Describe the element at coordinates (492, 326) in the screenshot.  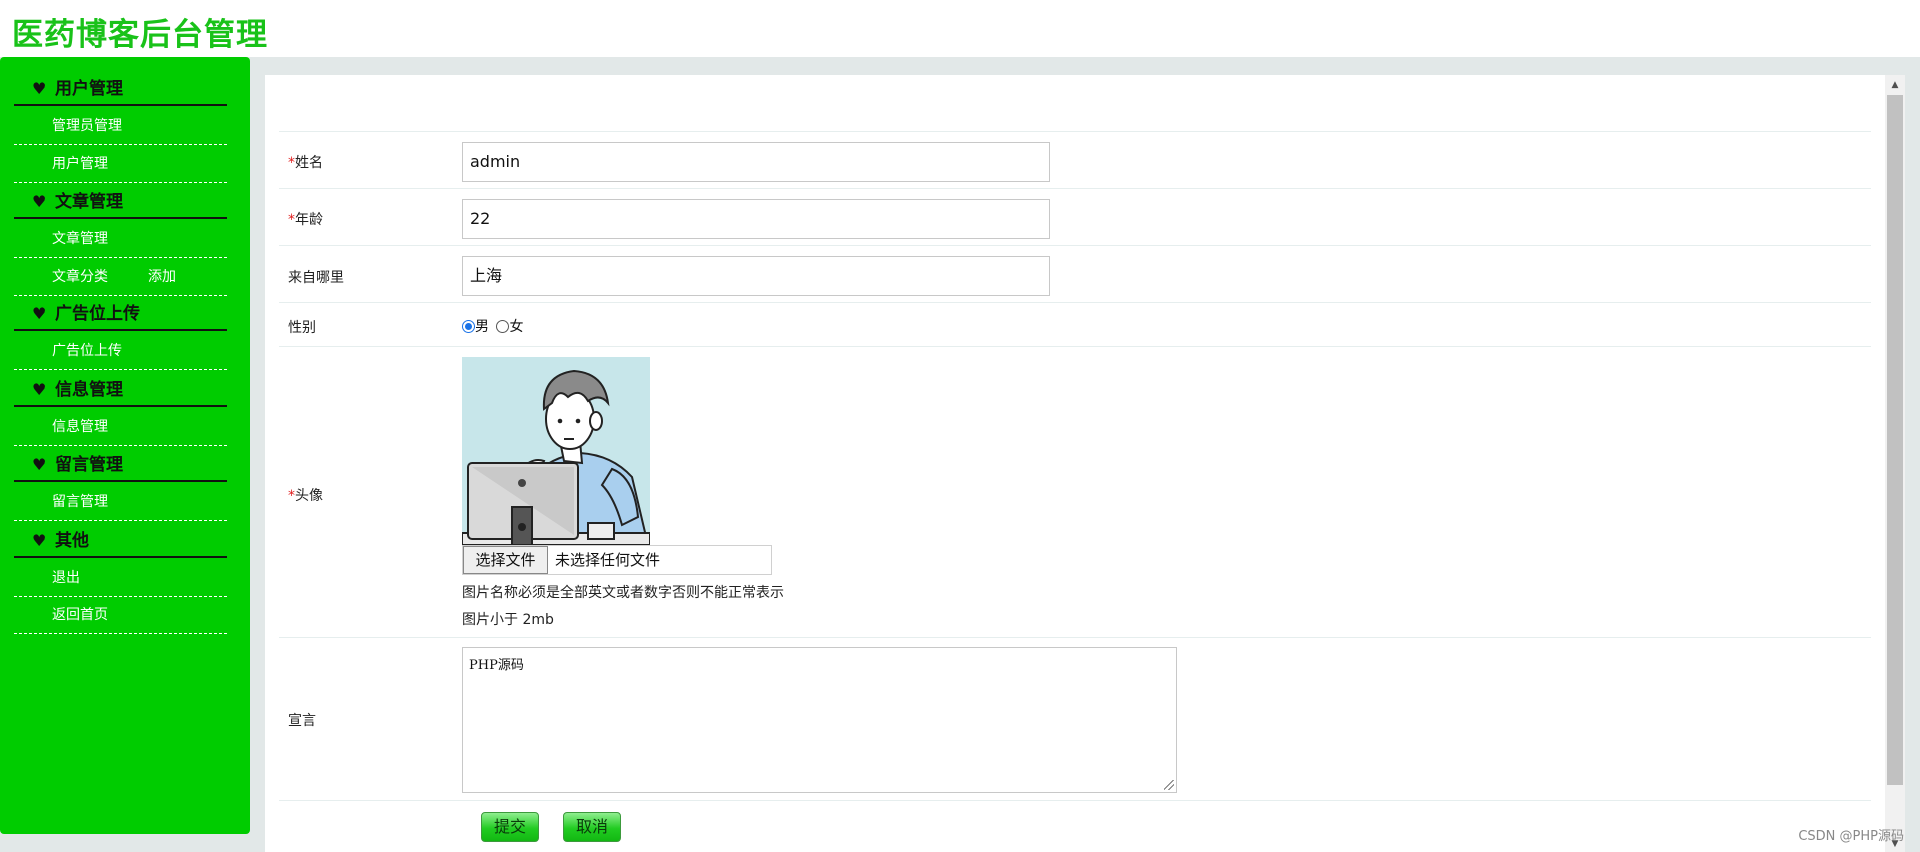
I see `gender-radio-group: 男 女` at that location.